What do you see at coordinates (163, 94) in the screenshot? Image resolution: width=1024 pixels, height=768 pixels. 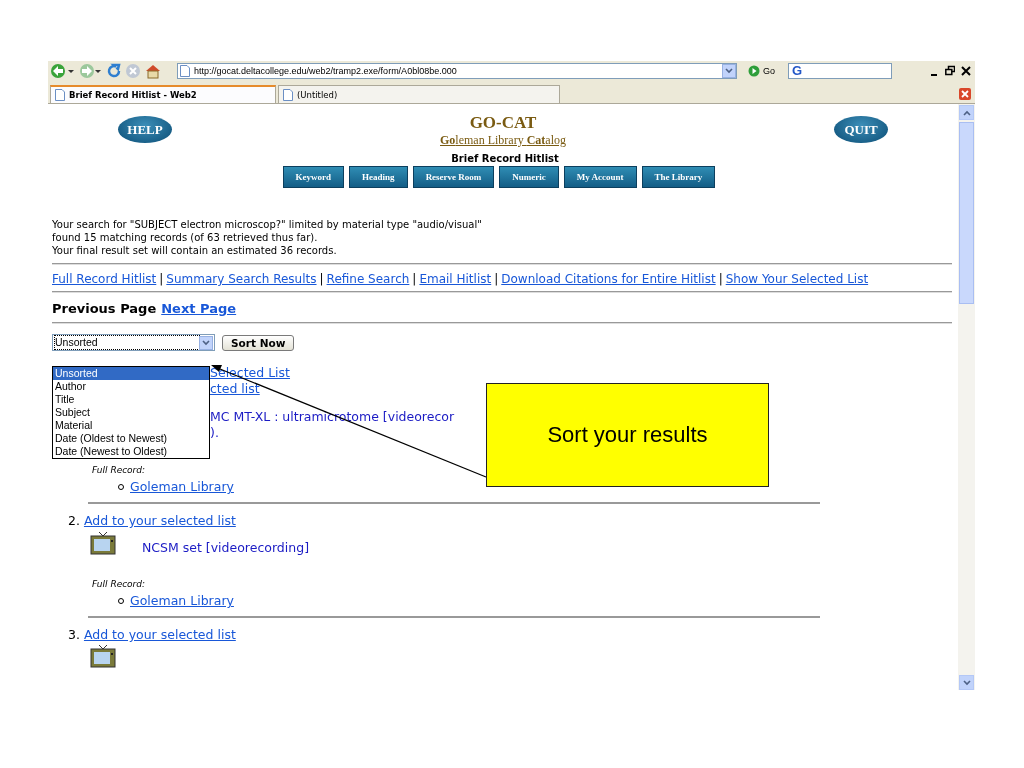 I see `browser-tab: Brief Record Hitlist - Web2` at bounding box center [163, 94].